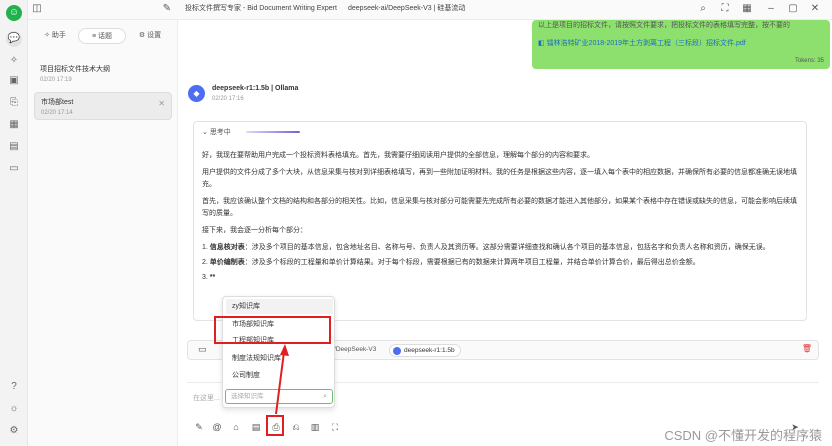  What do you see at coordinates (747, 9) in the screenshot?
I see `layout-icon: ▦` at bounding box center [747, 9].